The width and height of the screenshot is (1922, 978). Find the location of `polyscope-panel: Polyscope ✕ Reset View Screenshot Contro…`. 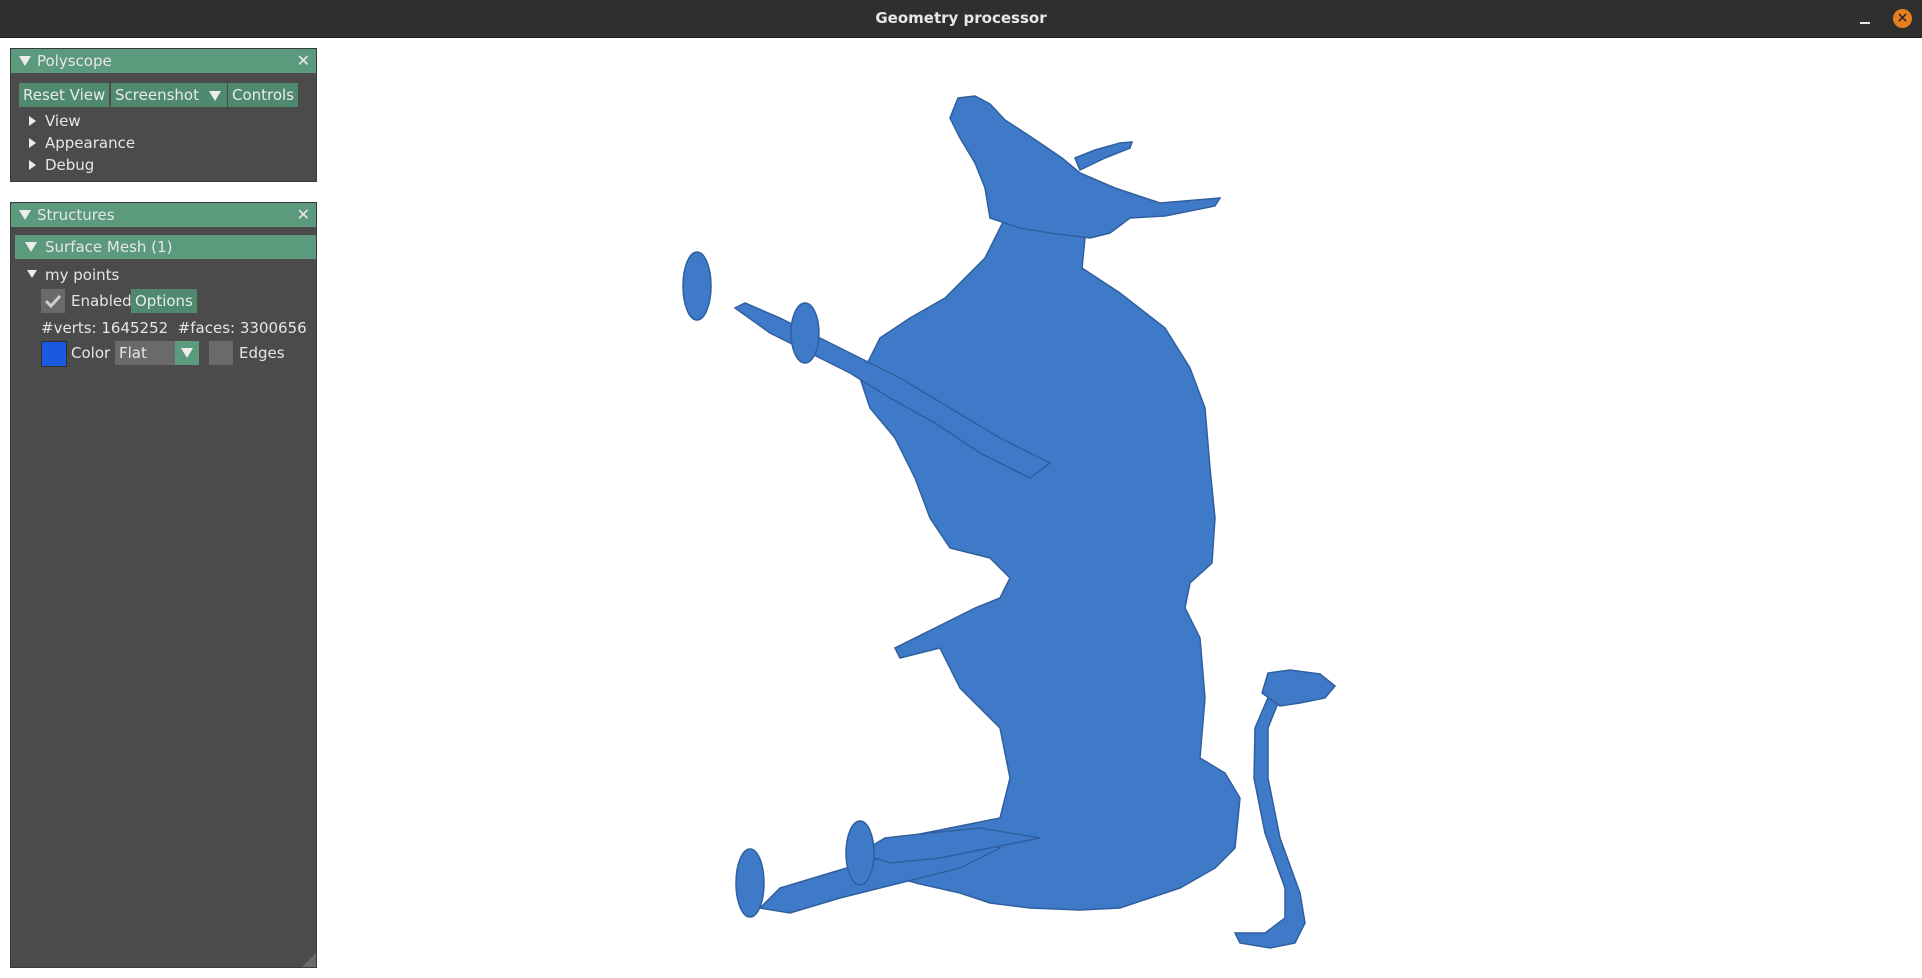

polyscope-panel: Polyscope ✕ Reset View Screenshot Contro… is located at coordinates (163, 115).